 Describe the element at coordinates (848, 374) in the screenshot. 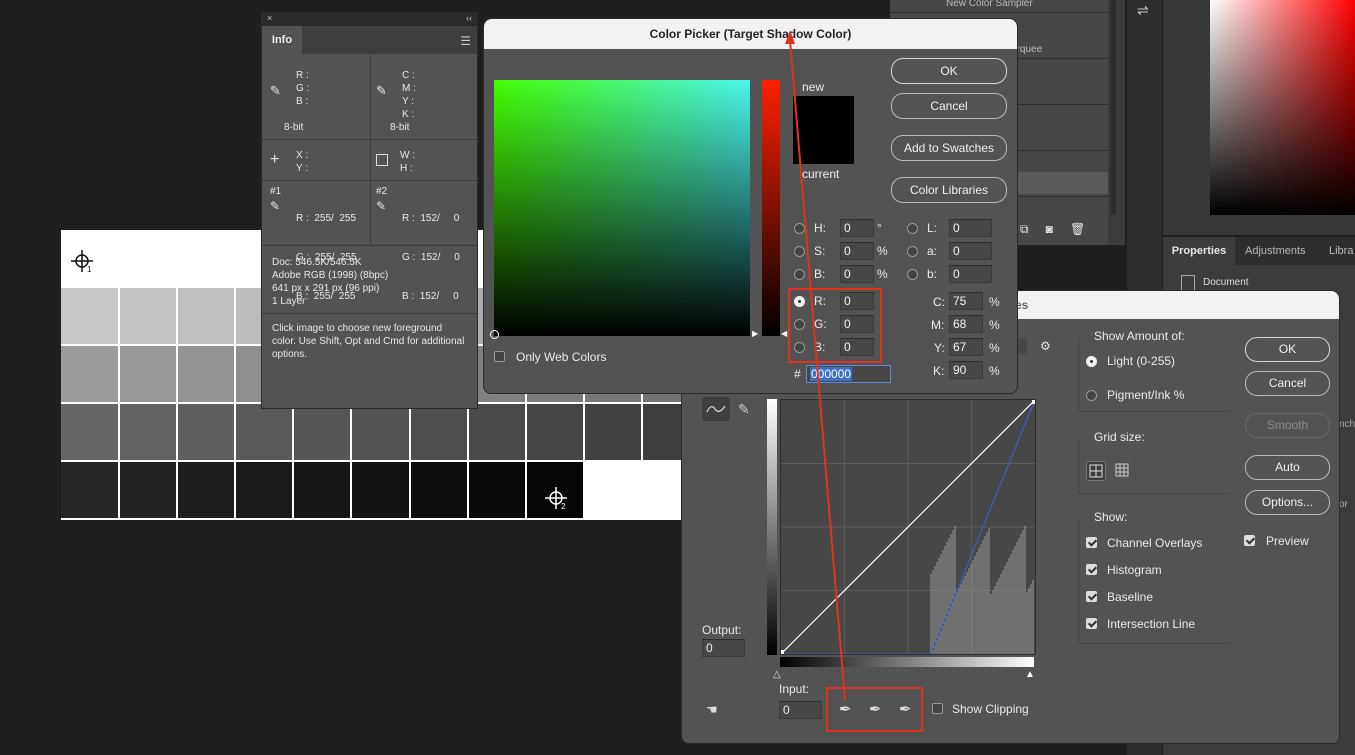

I see `hex-field: 000000` at that location.